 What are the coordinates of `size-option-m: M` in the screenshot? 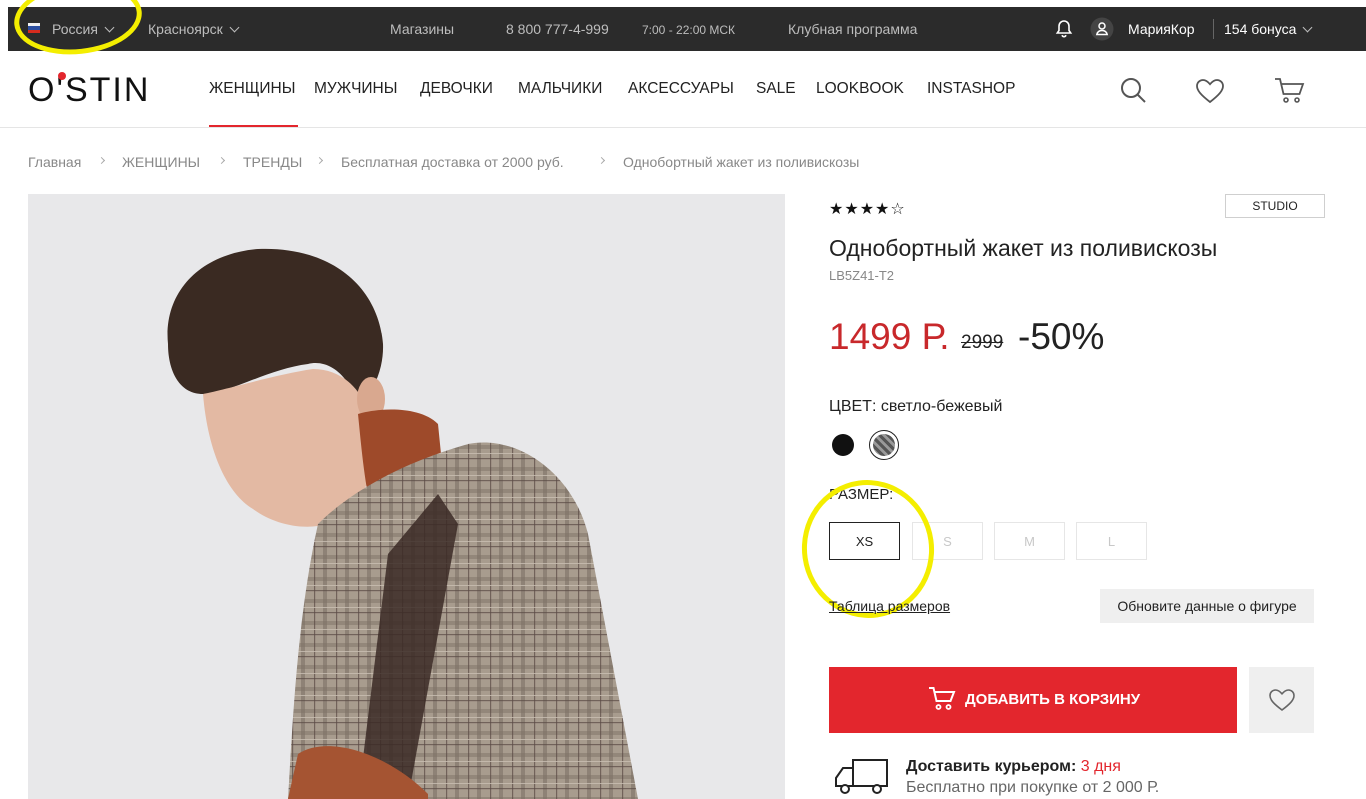 It's located at (1029, 541).